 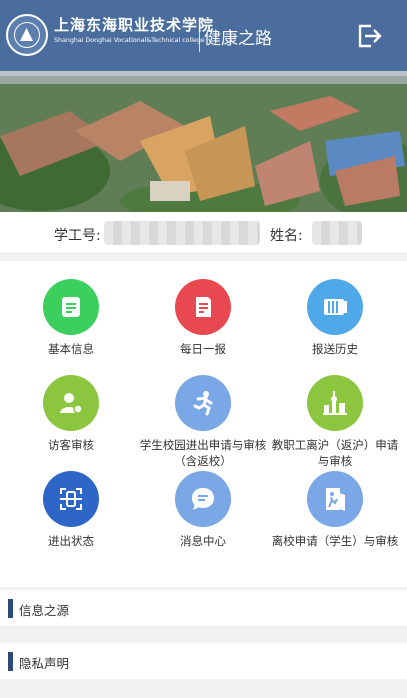 I want to click on privacy-statement-link: 隐私声明, so click(x=203, y=661).